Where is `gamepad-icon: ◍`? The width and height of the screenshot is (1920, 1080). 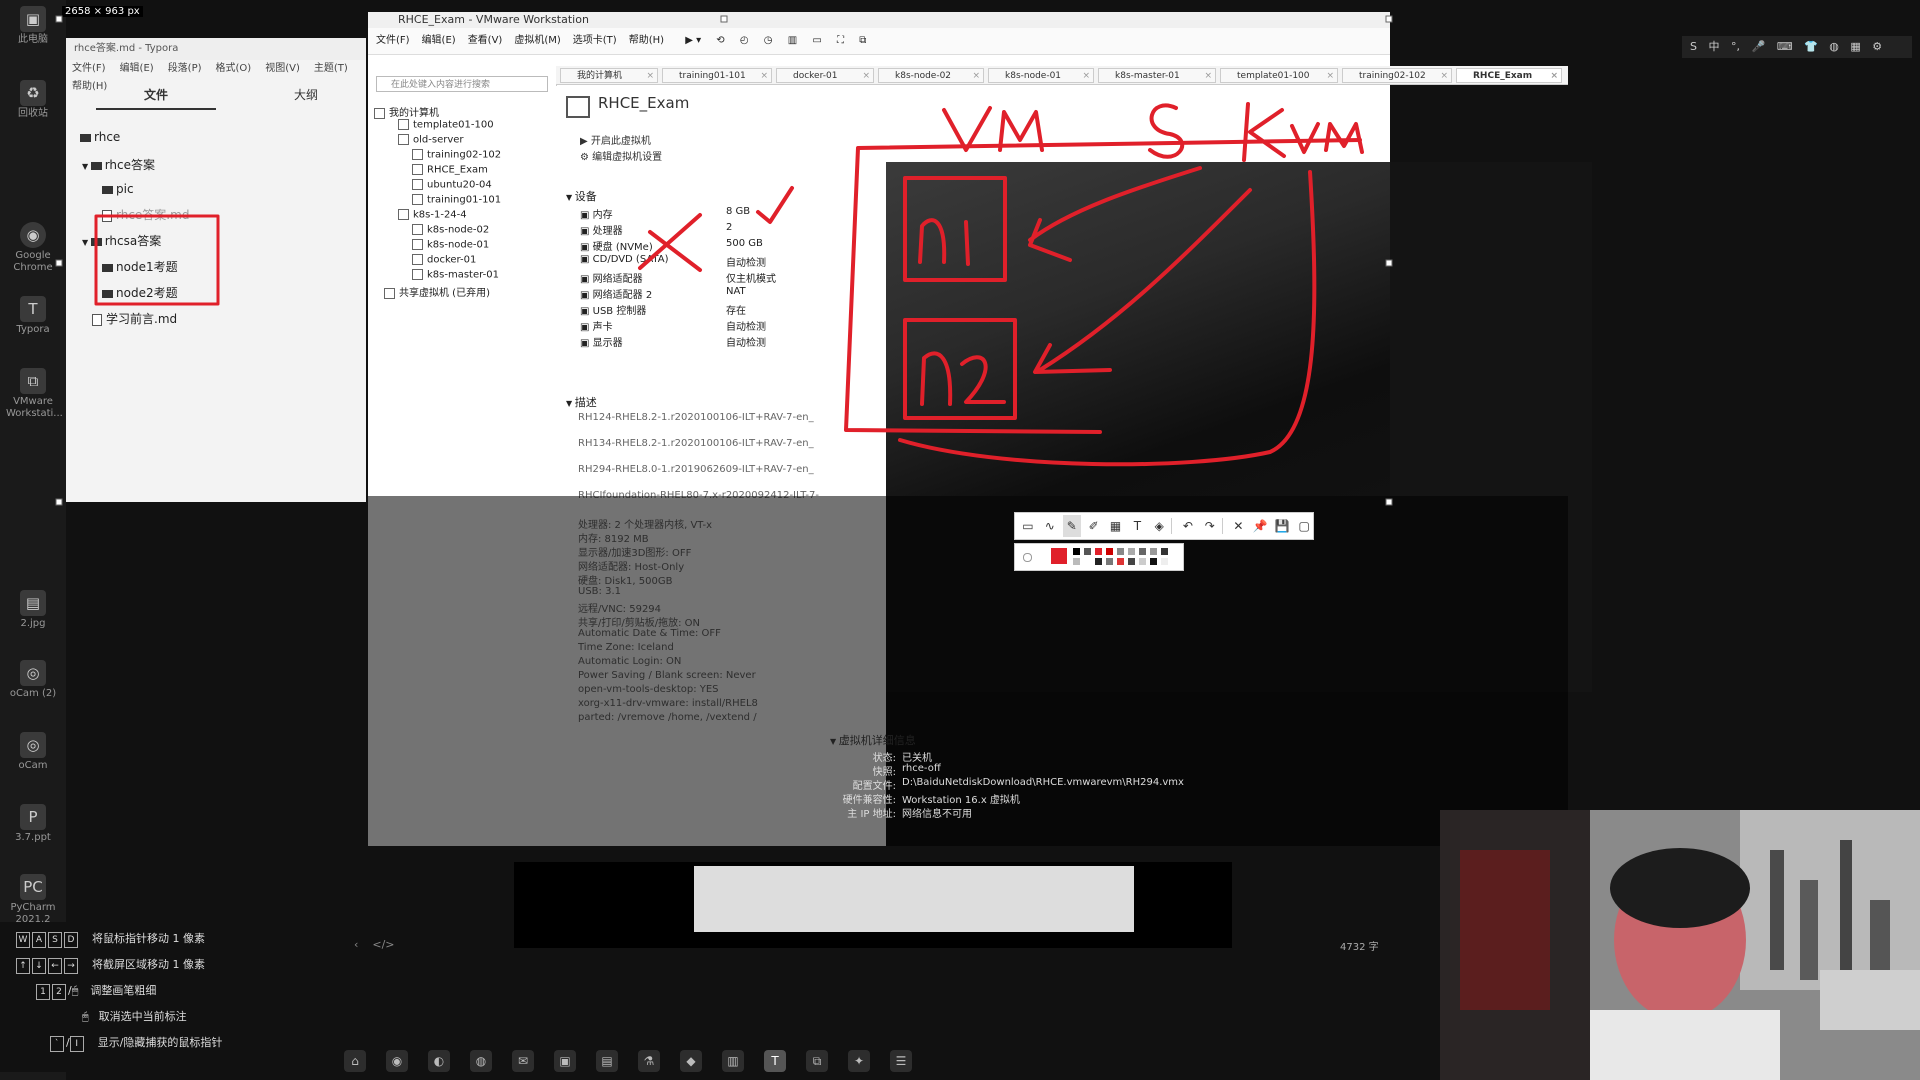 gamepad-icon: ◍ is located at coordinates (1834, 46).